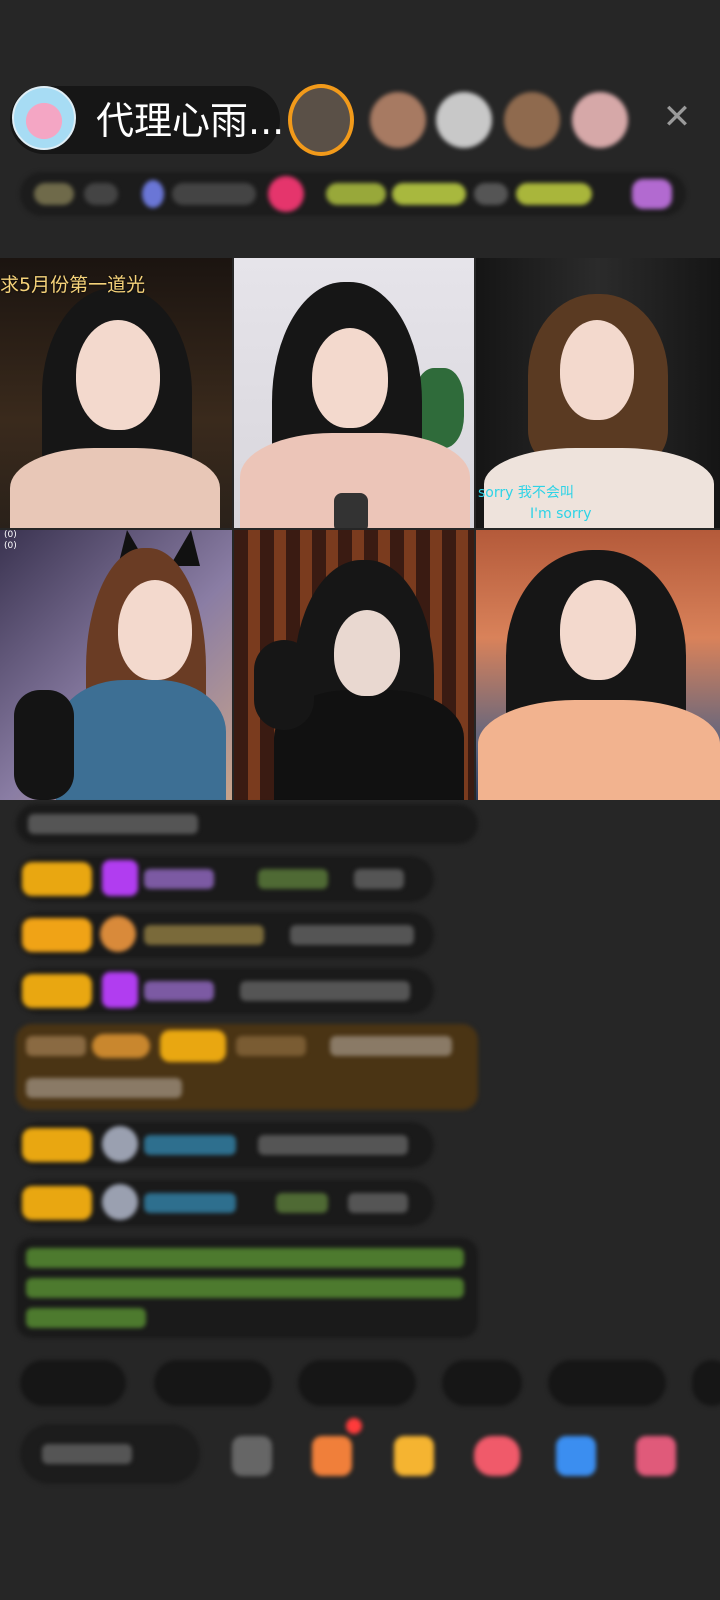 This screenshot has width=720, height=1600. What do you see at coordinates (214, 194) in the screenshot?
I see `fans-chip-text` at bounding box center [214, 194].